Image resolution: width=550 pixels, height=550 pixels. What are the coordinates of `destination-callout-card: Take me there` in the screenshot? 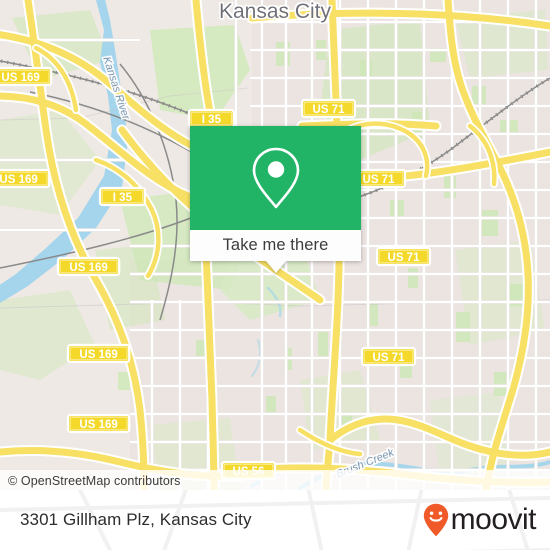 It's located at (275, 199).